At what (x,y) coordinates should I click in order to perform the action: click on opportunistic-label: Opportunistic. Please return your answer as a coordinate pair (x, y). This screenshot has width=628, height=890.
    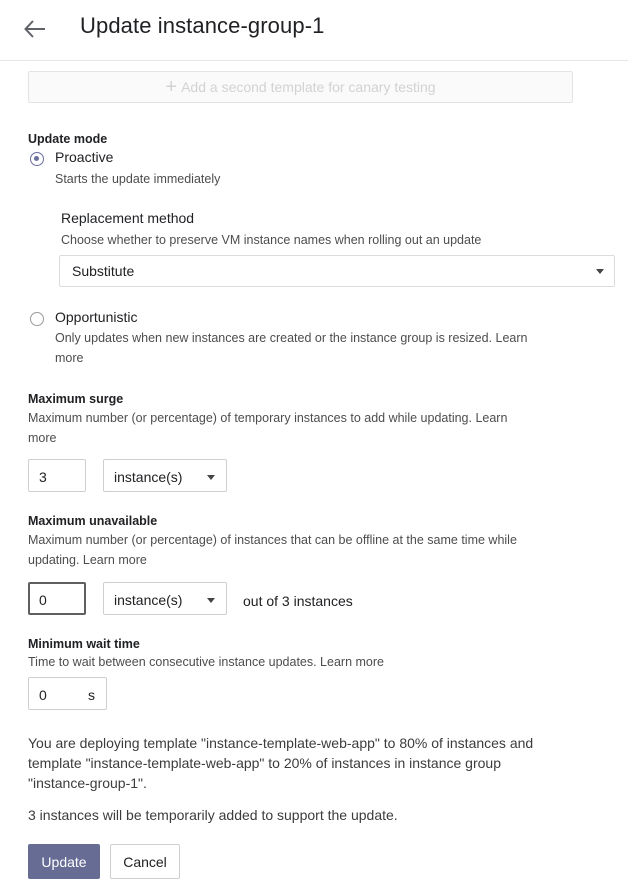
    Looking at the image, I should click on (96, 317).